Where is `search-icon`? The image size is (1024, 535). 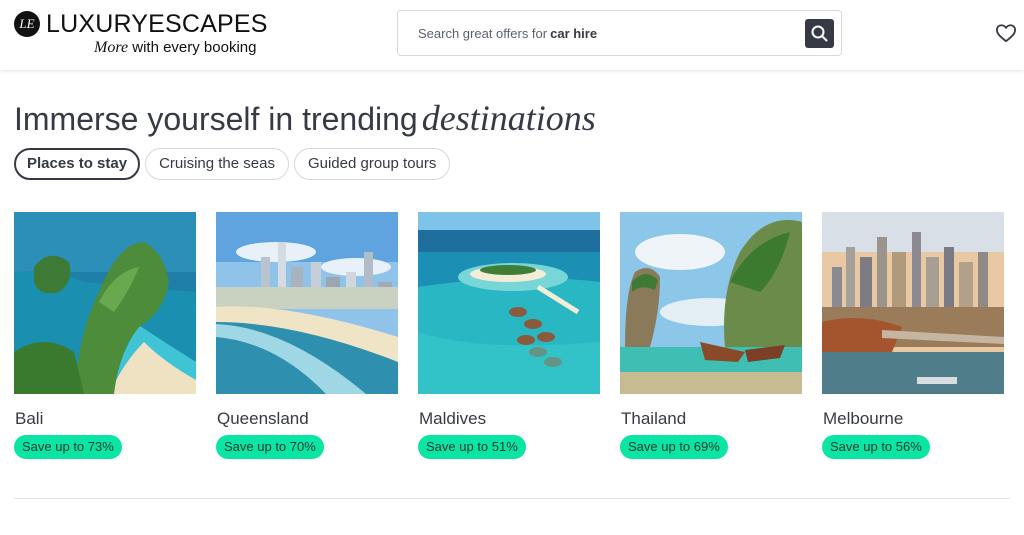 search-icon is located at coordinates (819, 33).